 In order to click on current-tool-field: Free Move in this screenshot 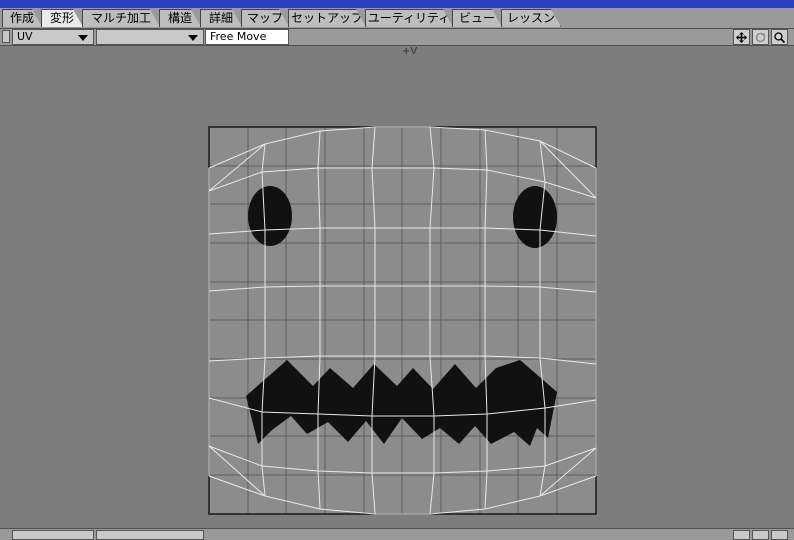, I will do `click(247, 37)`.